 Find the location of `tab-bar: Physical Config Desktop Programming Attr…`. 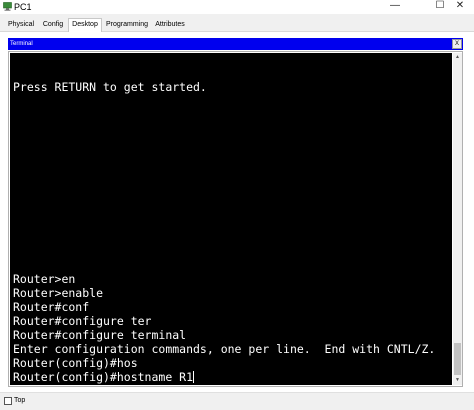

tab-bar: Physical Config Desktop Programming Attr… is located at coordinates (237, 23).